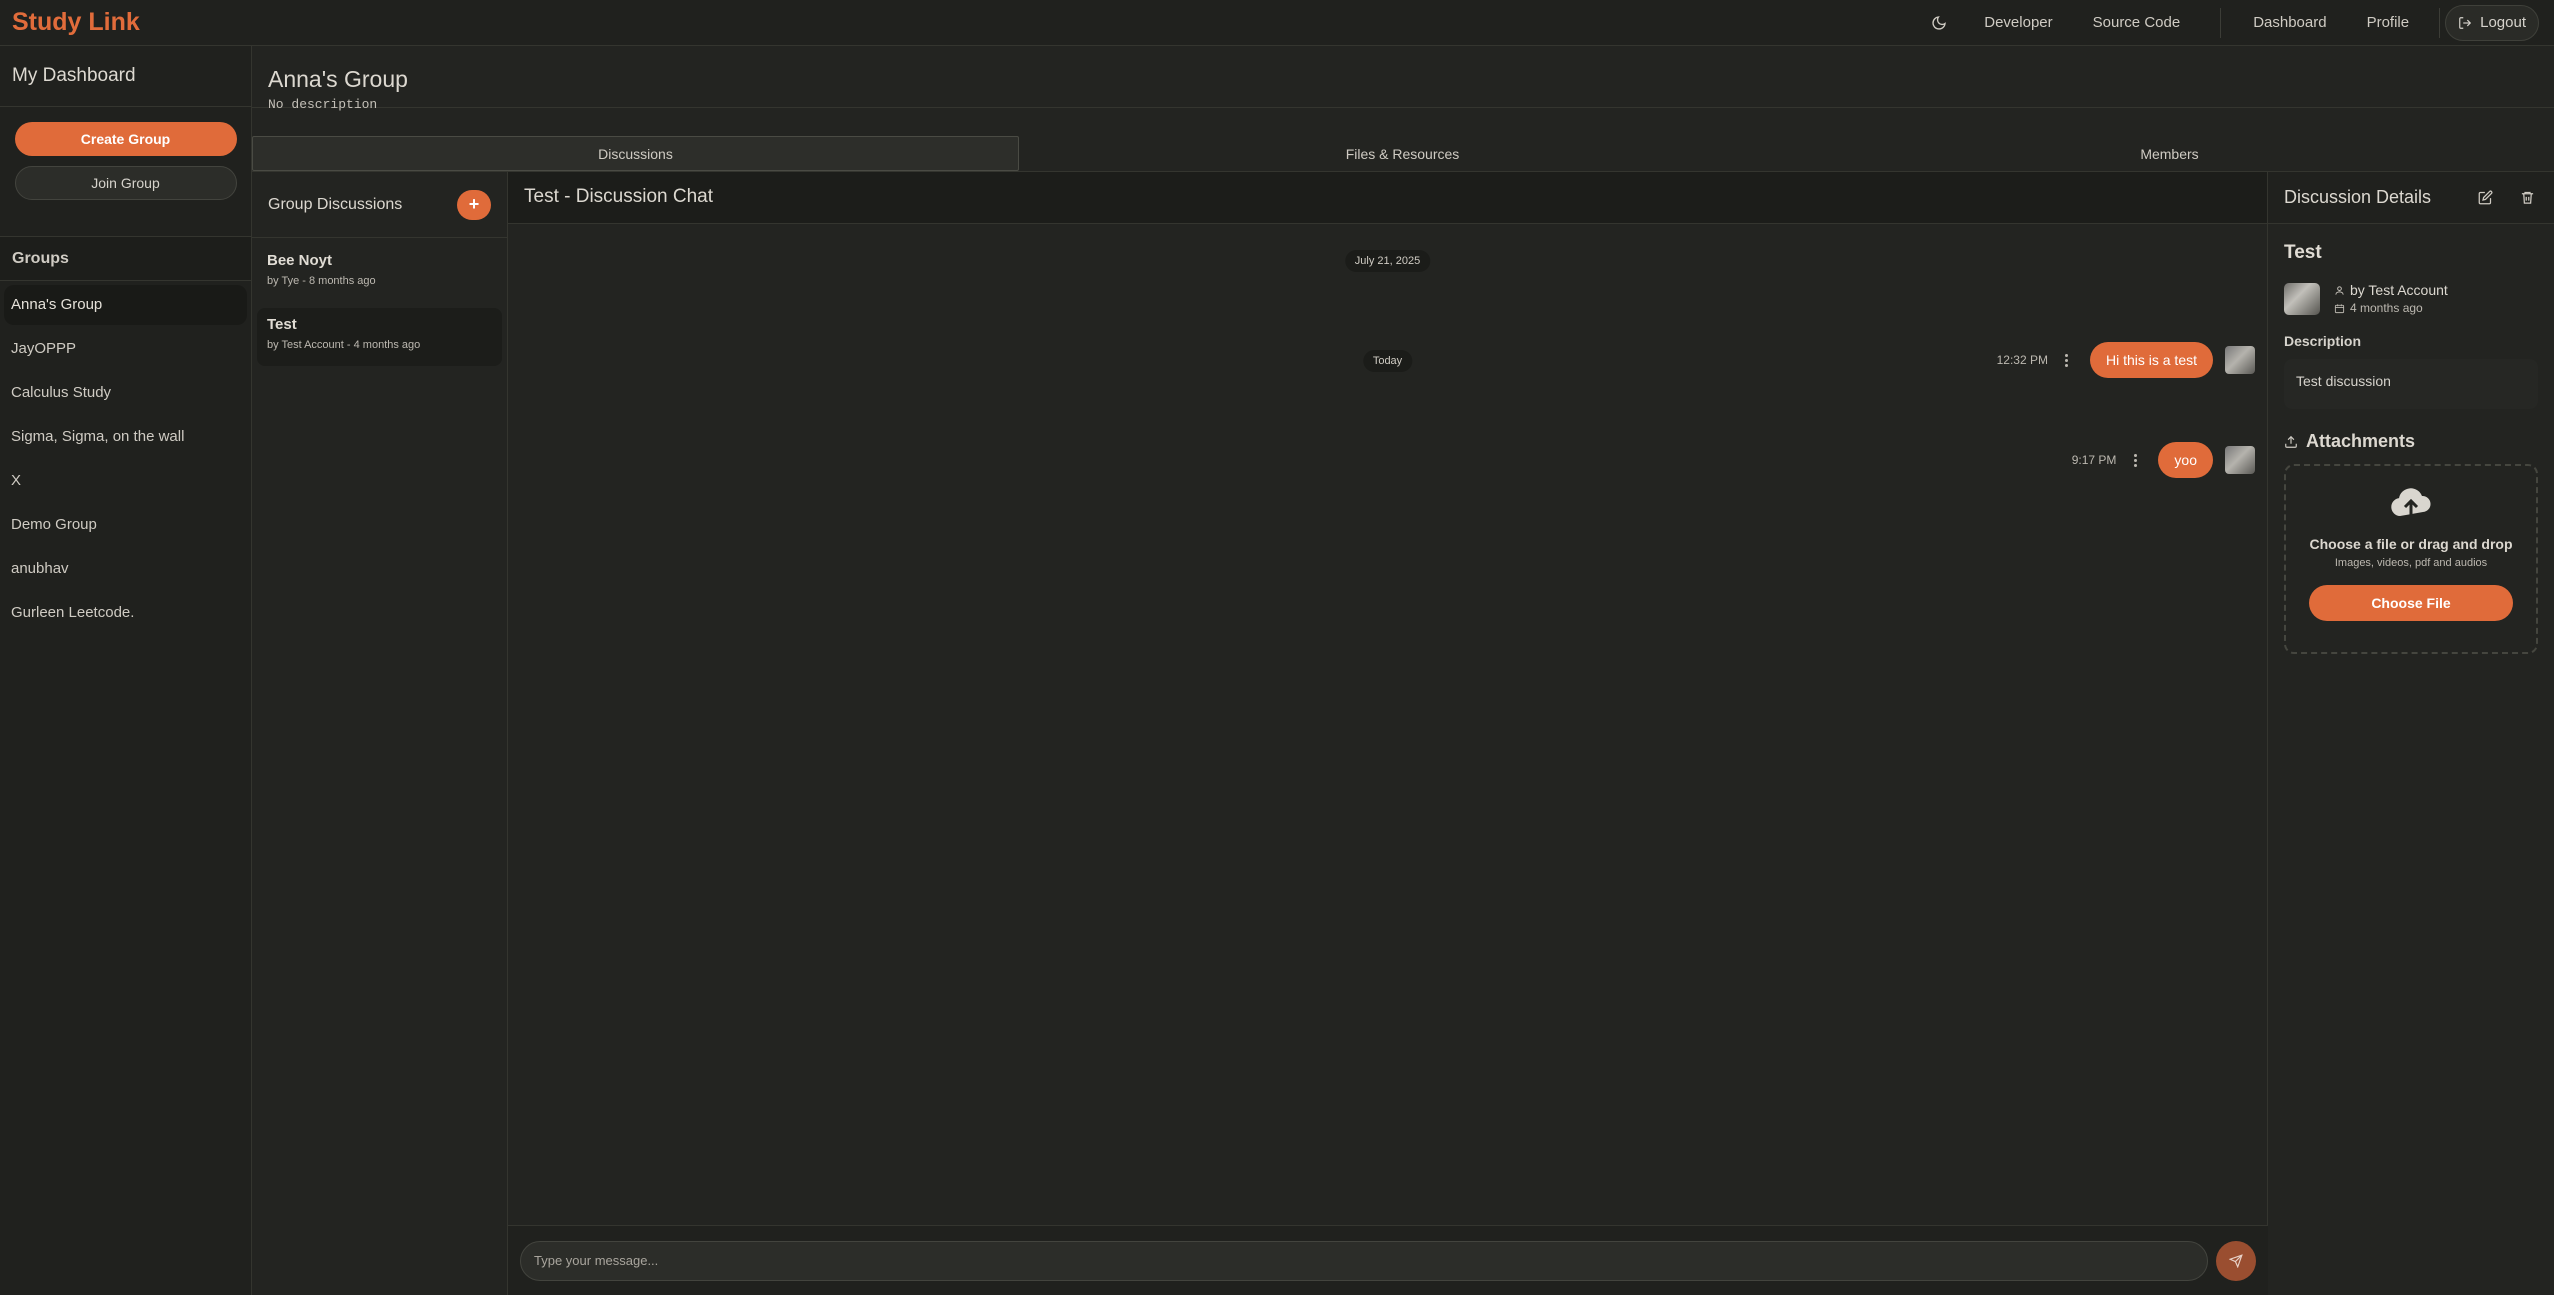 The image size is (2554, 1295). I want to click on upload-icon, so click(2291, 441).